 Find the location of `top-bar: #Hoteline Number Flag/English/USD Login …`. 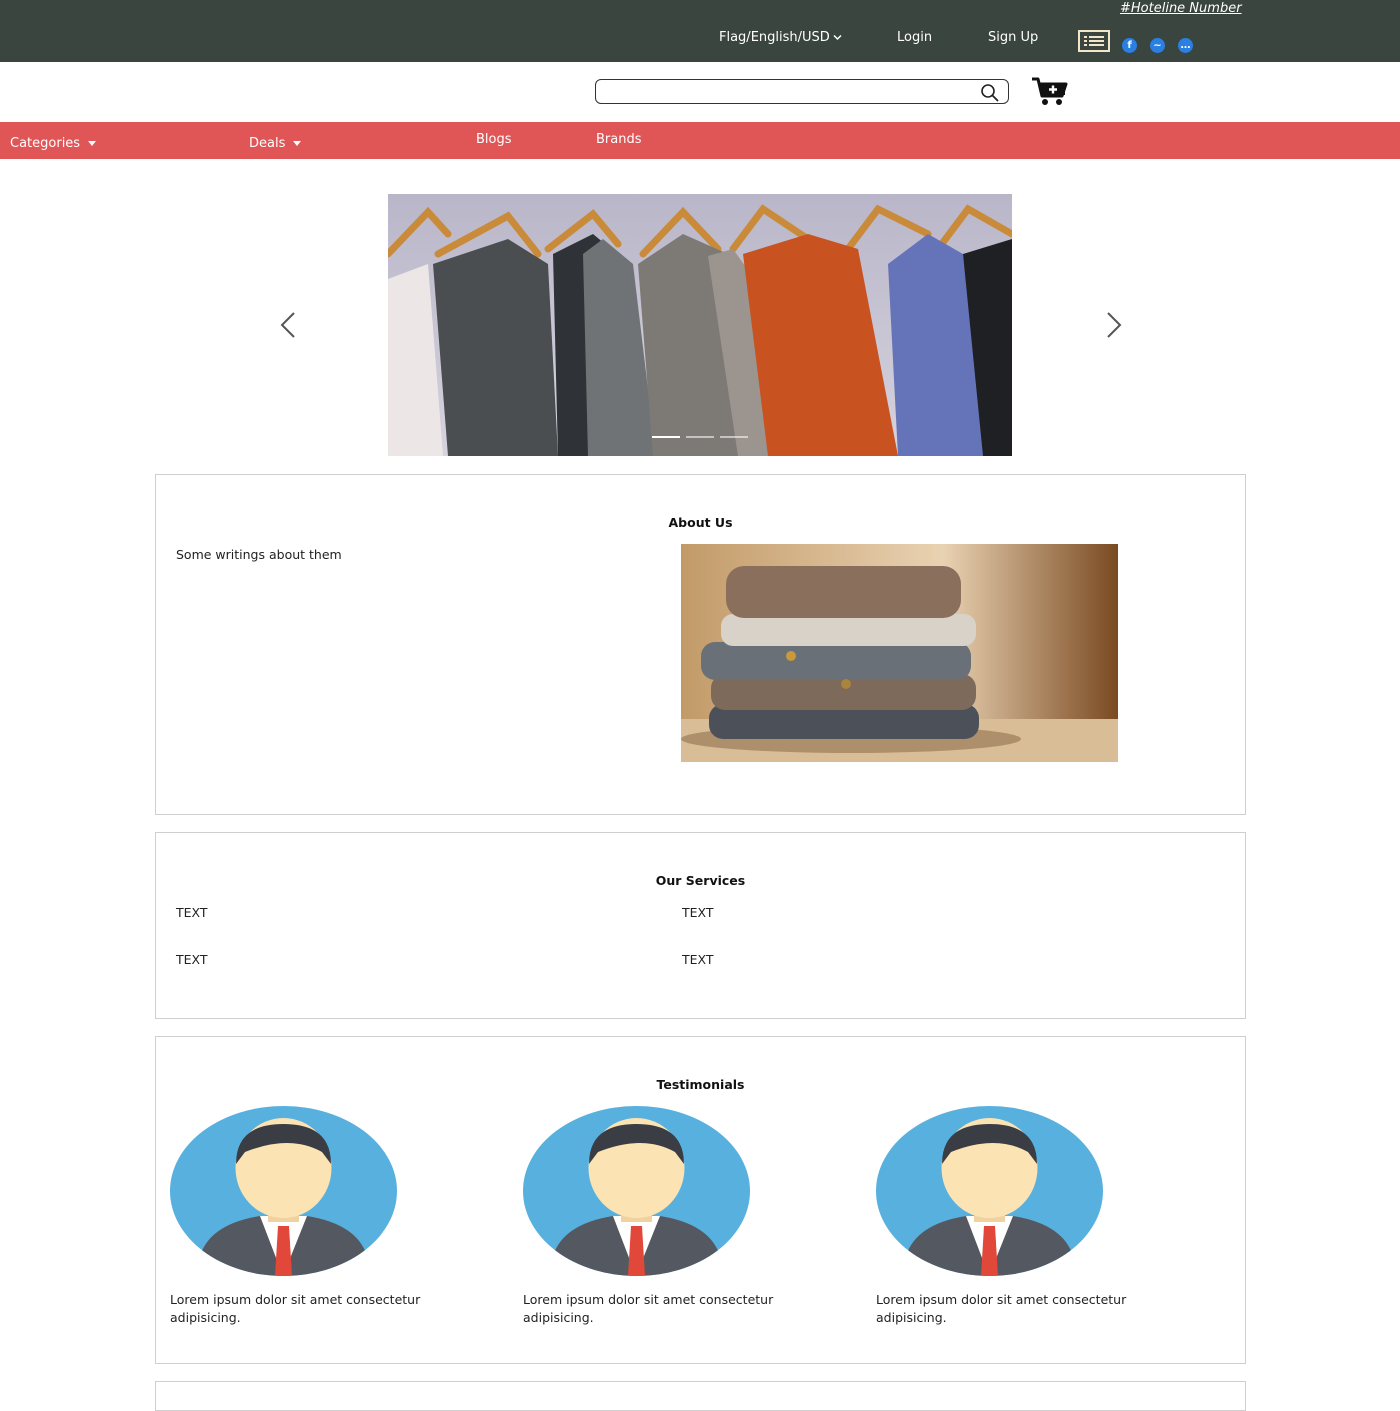

top-bar: #Hoteline Number Flag/English/USD Login … is located at coordinates (700, 31).